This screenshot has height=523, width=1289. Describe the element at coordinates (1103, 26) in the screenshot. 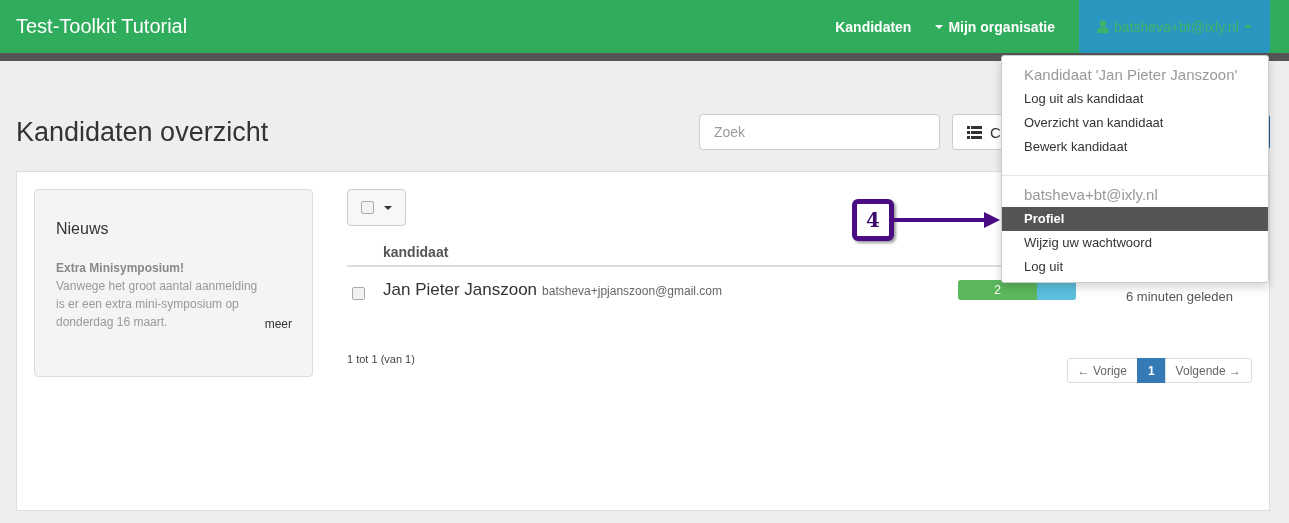

I see `user-icon` at that location.